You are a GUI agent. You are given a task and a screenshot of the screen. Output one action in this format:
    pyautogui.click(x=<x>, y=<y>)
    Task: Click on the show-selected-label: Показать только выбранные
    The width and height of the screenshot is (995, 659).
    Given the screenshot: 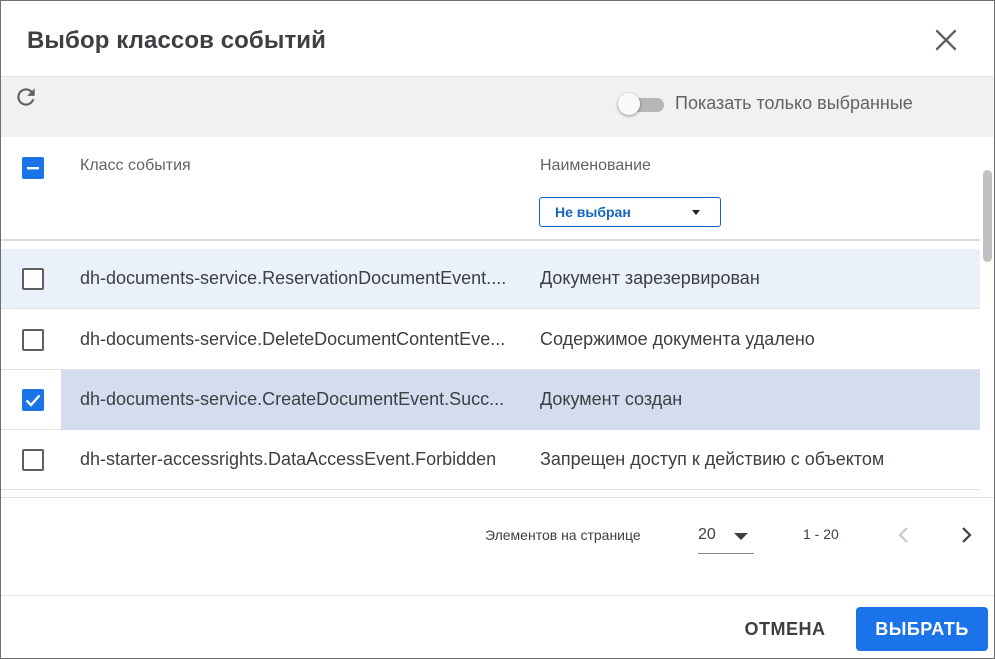 What is the action you would take?
    pyautogui.click(x=794, y=103)
    